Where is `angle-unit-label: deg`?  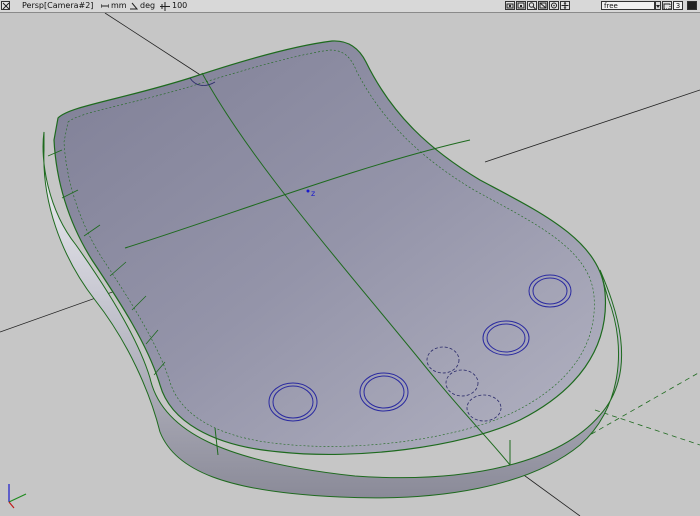 angle-unit-label: deg is located at coordinates (148, 5).